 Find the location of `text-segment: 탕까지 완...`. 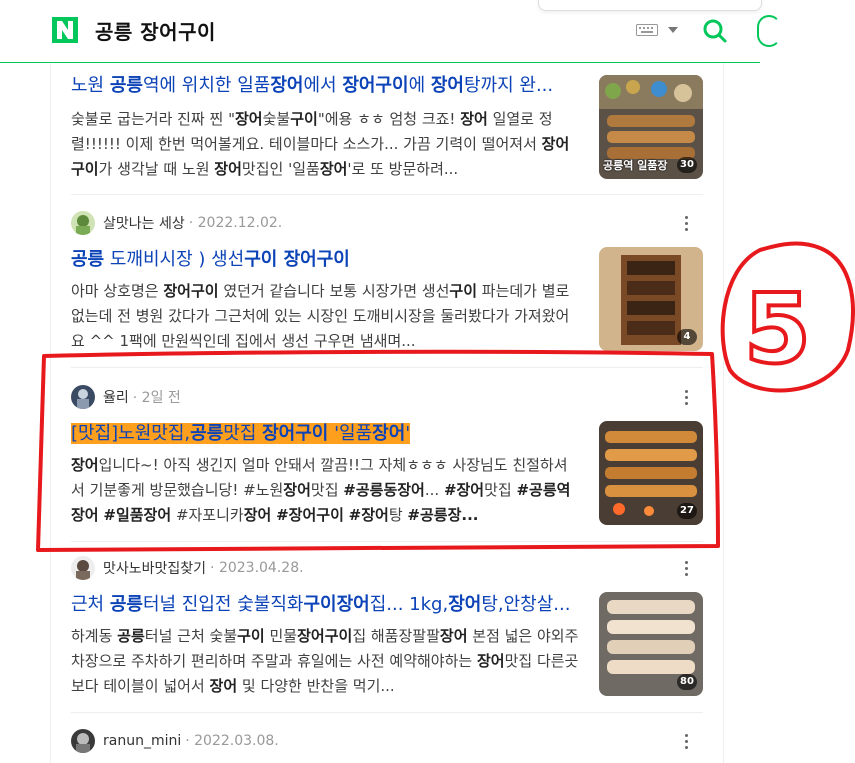

text-segment: 탕까지 완... is located at coordinates (508, 85).